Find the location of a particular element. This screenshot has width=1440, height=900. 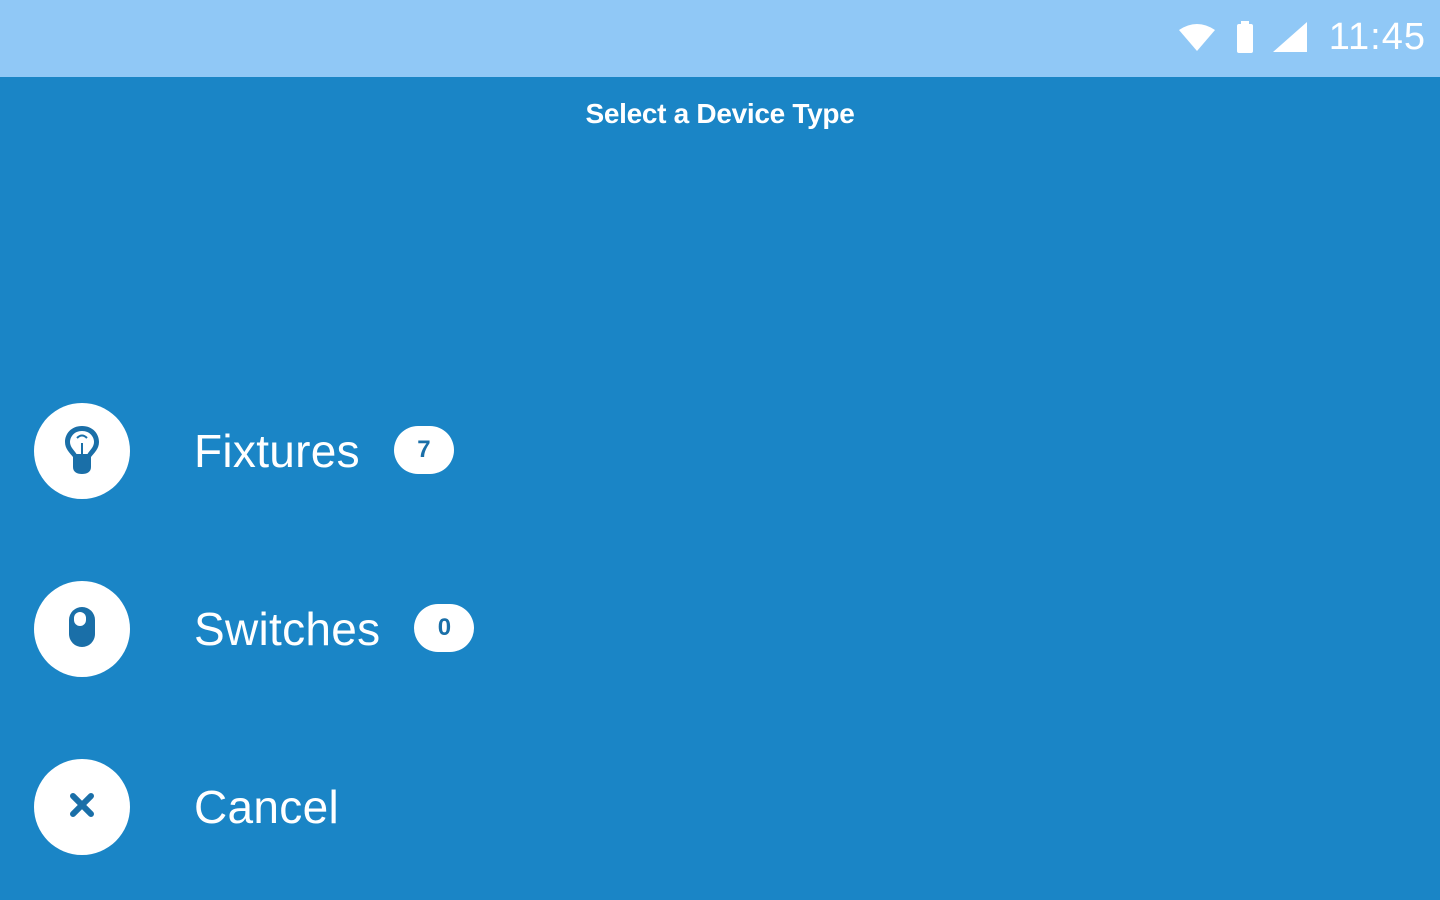

signal-icon is located at coordinates (1289, 37).